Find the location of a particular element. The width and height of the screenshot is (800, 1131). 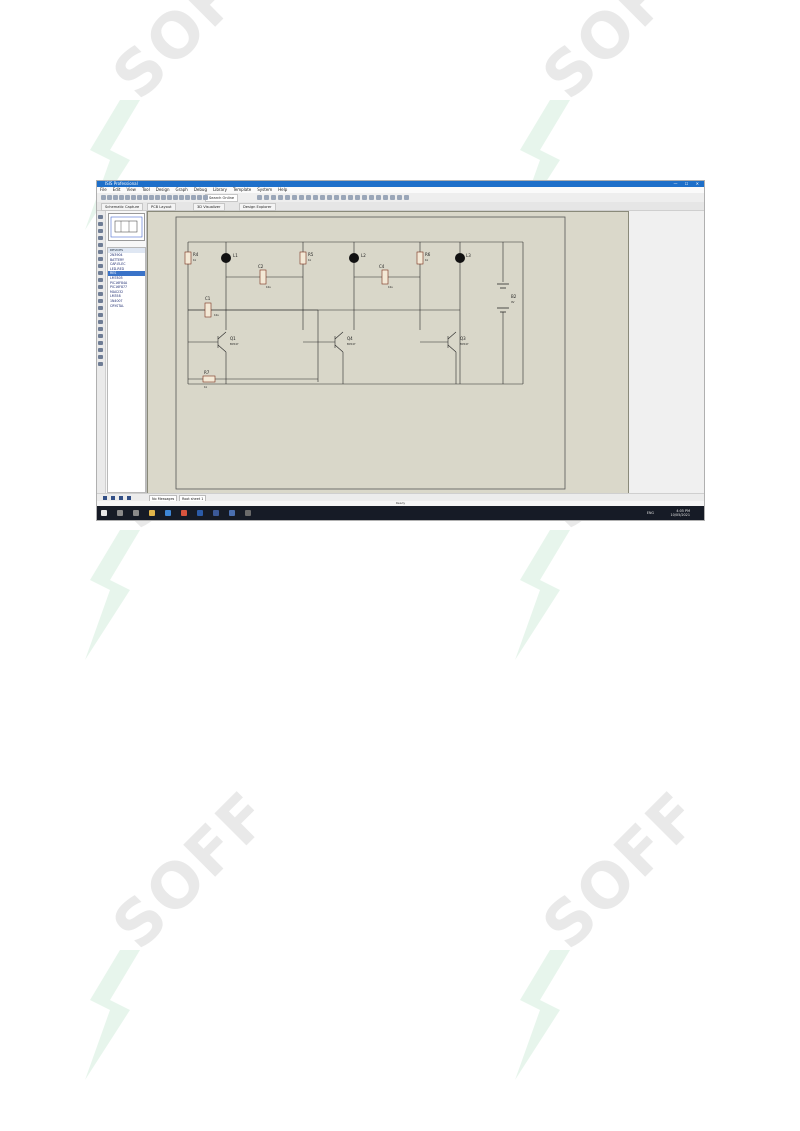

word-icon is located at coordinates (200, 513).